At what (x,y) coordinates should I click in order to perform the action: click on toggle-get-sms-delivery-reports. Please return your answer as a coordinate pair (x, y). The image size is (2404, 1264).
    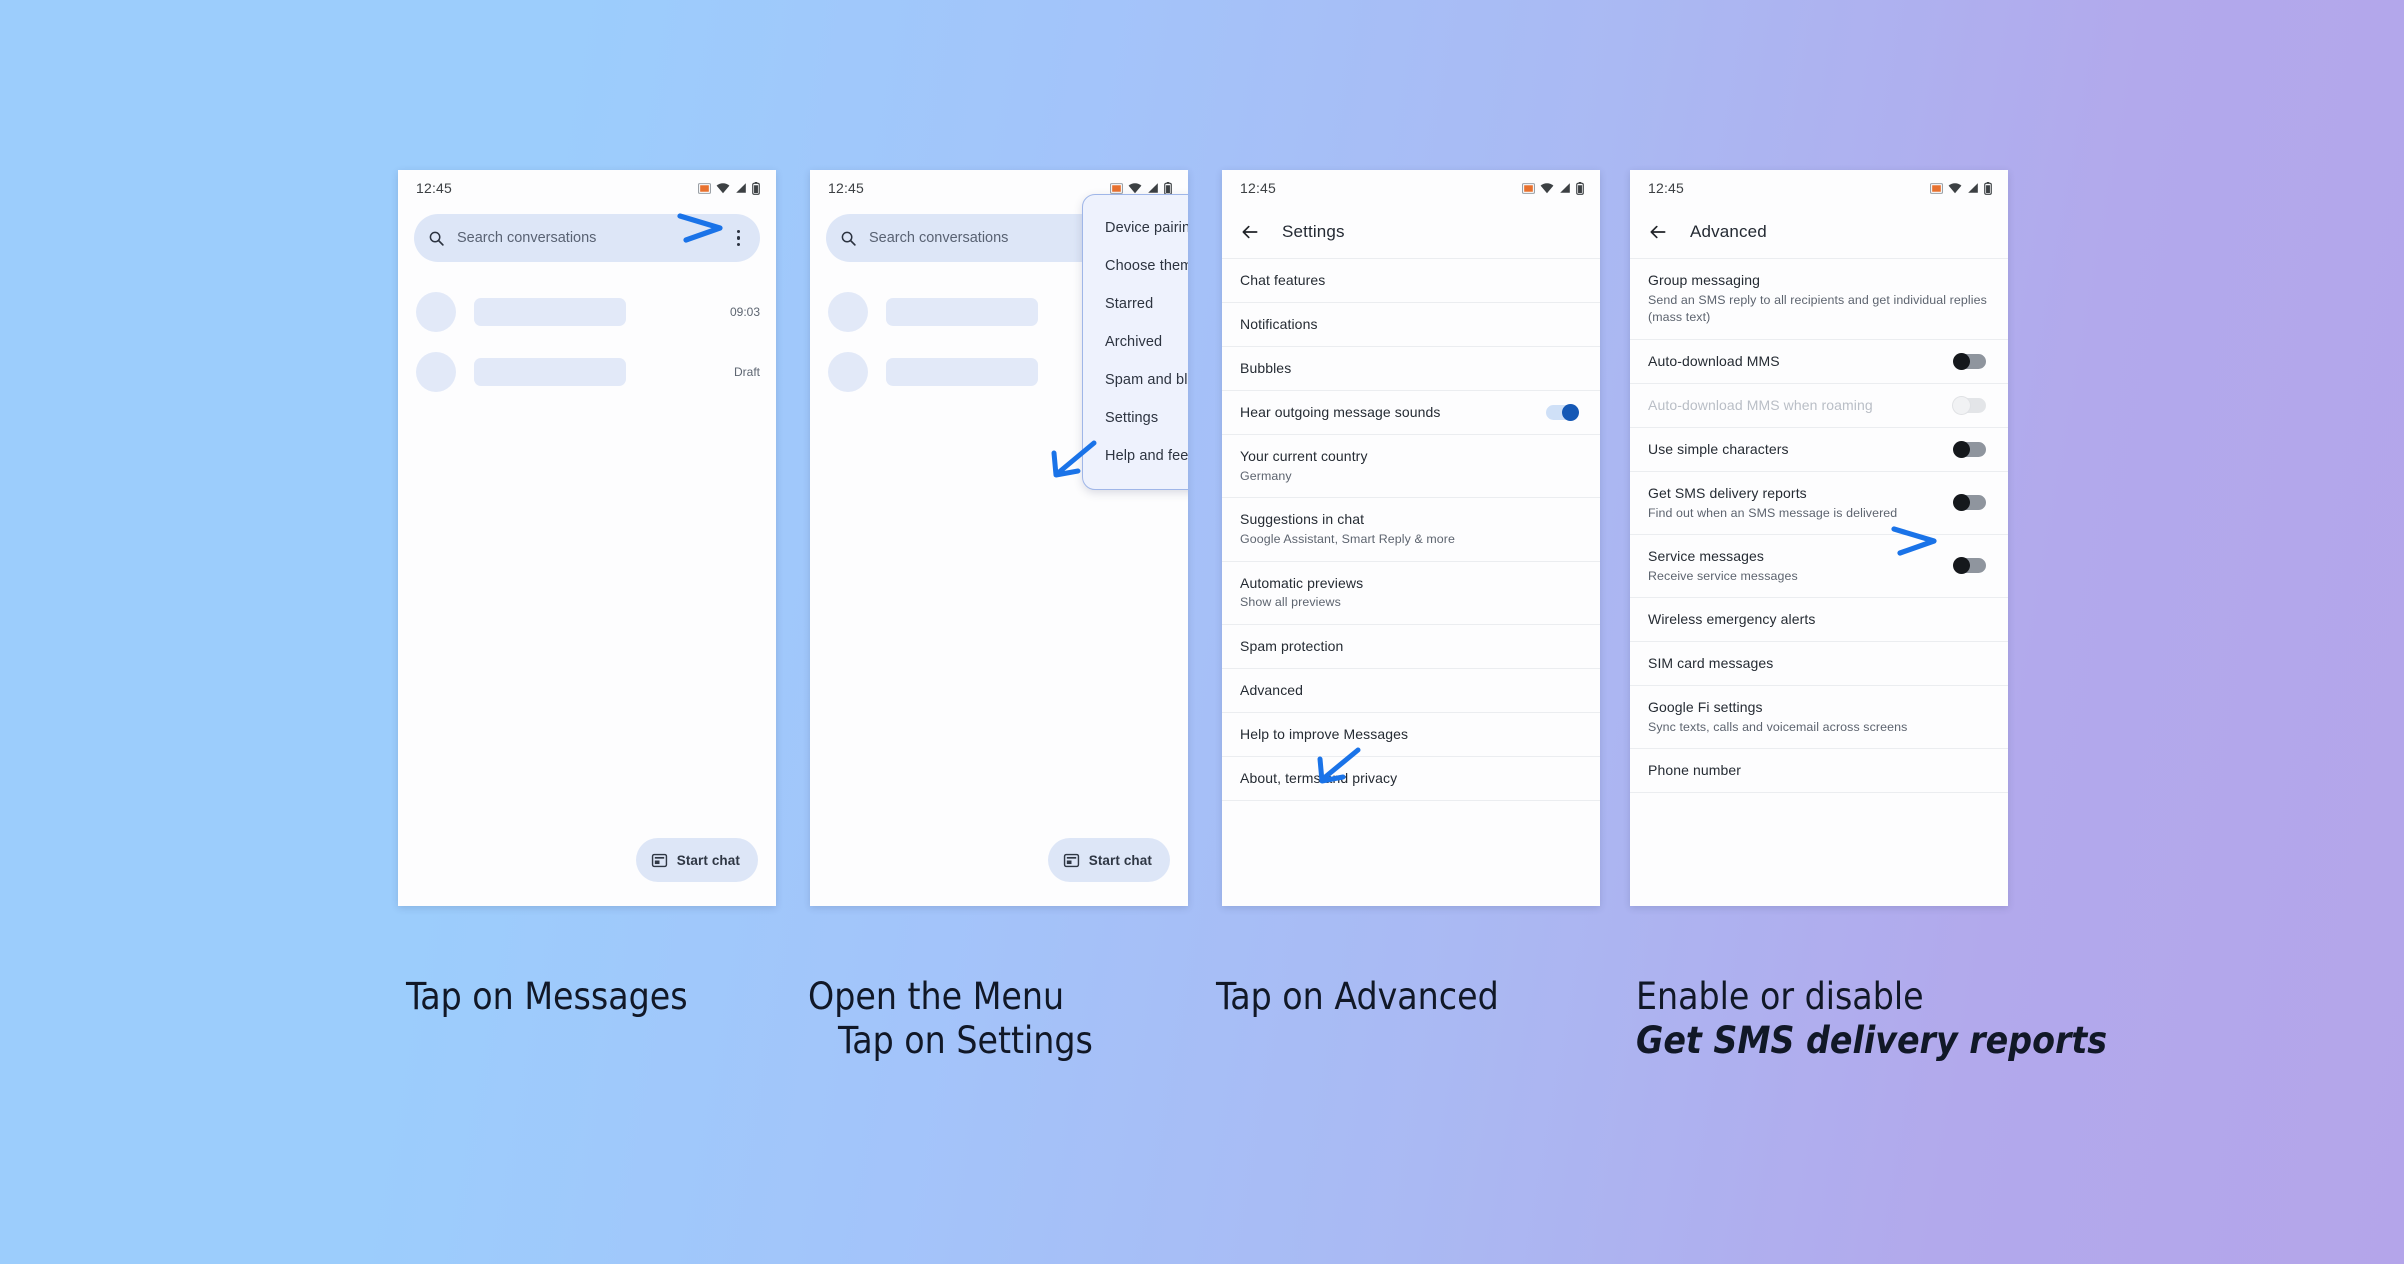
    Looking at the image, I should click on (1969, 503).